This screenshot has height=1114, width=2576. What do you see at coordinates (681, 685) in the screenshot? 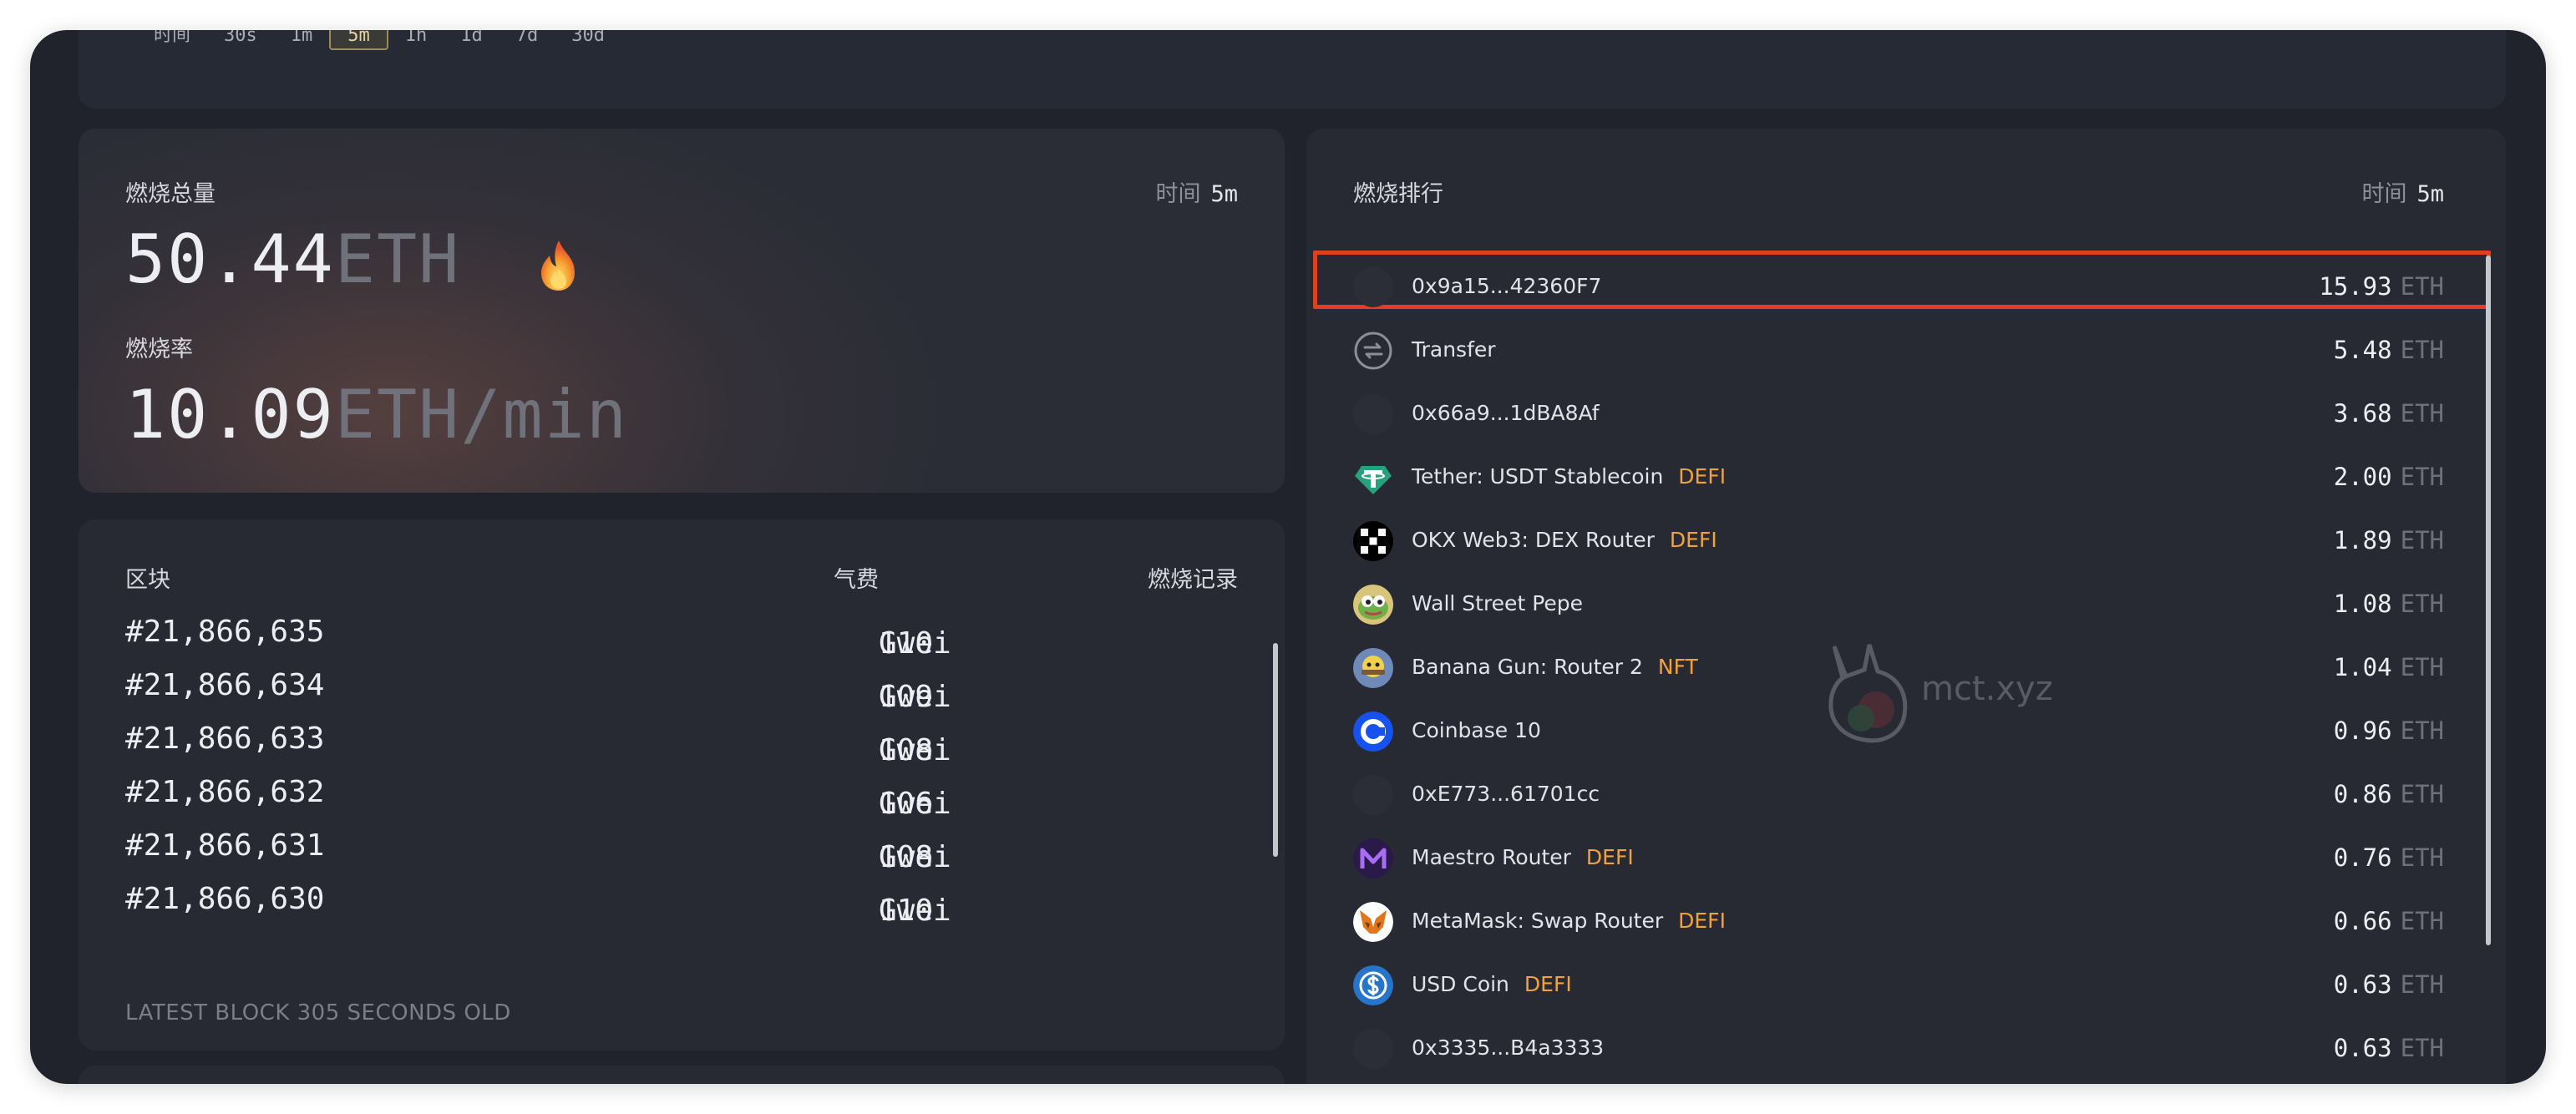
I see `table-row: #21,866,634109 Gwei2.15 ETH` at bounding box center [681, 685].